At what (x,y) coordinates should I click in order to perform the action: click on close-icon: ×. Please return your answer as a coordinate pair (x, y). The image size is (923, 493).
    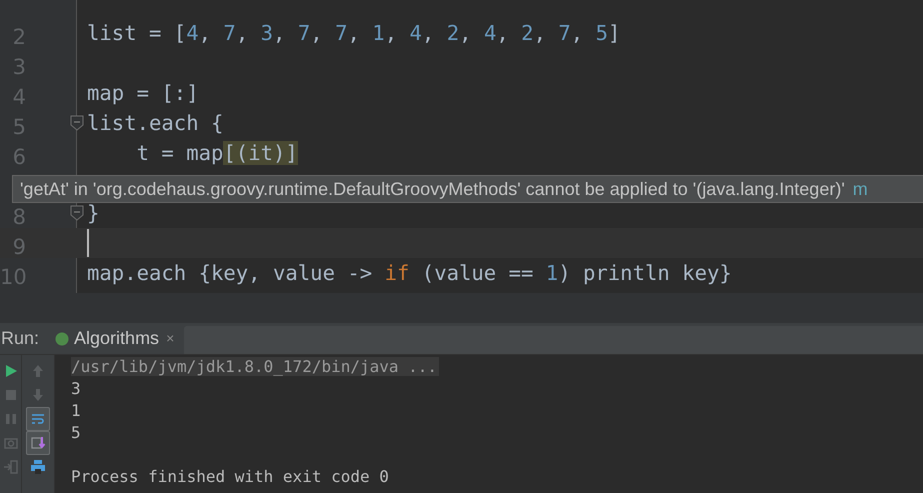
    Looking at the image, I should click on (170, 338).